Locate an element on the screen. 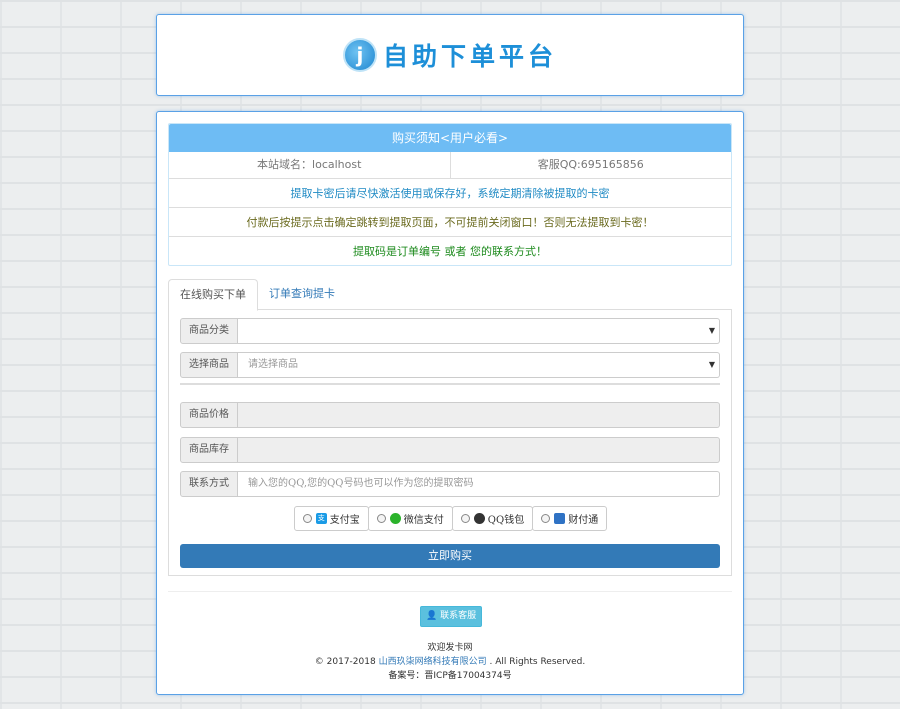 This screenshot has width=900, height=709. contact-support-button: 👤 联系客服 is located at coordinates (451, 616).